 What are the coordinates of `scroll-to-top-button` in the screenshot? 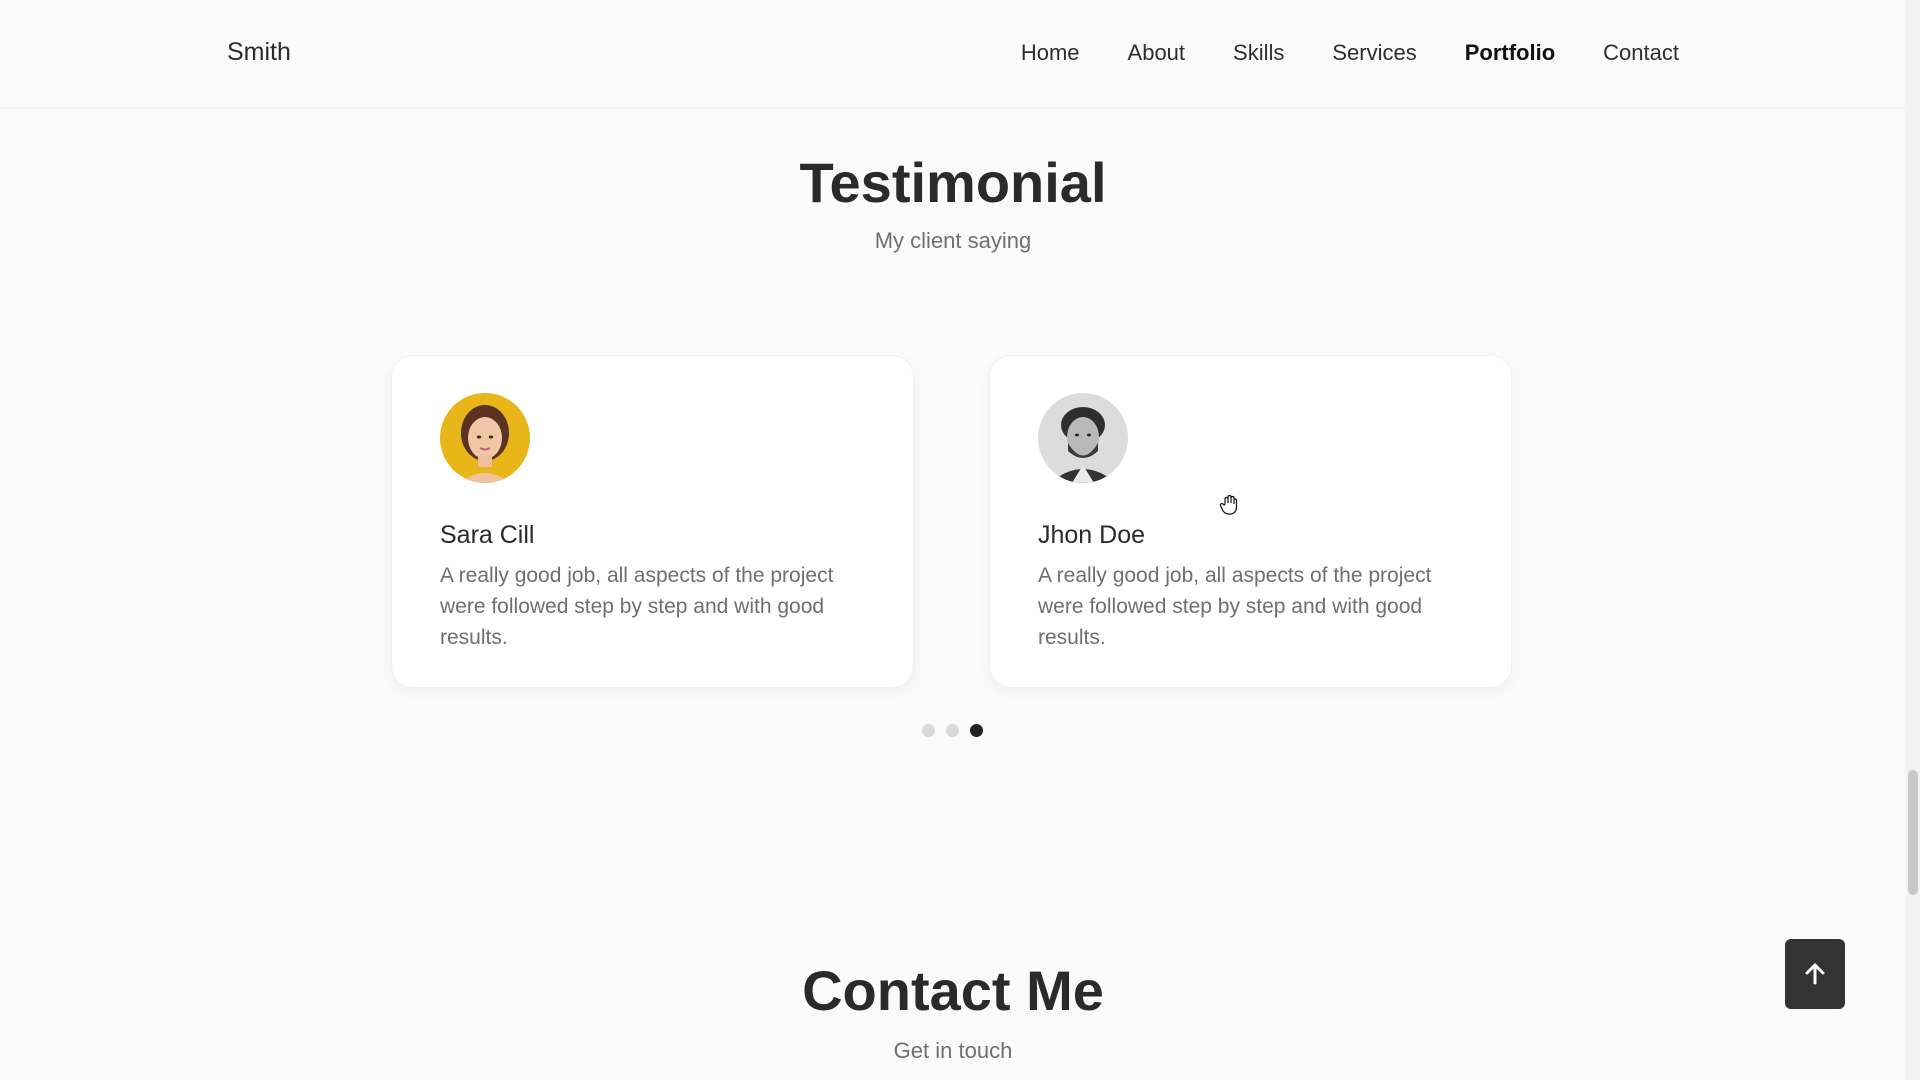 It's located at (1815, 974).